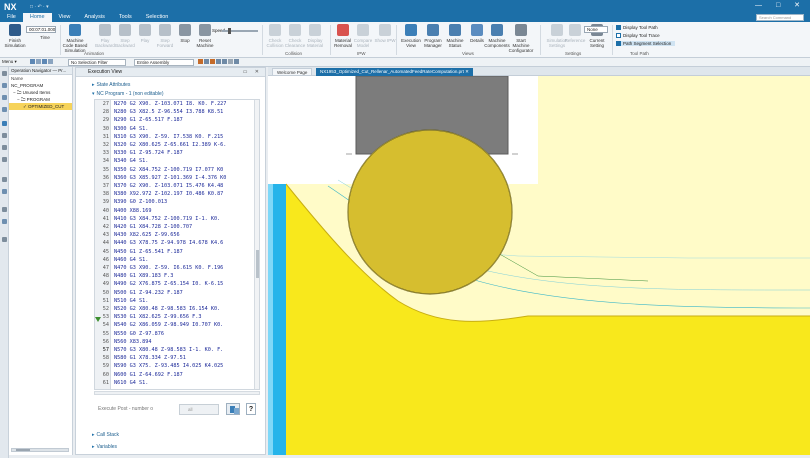 This screenshot has width=810, height=458. Describe the element at coordinates (521, 39) in the screenshot. I see `start-machine-configurator-button: Start Machine Configurator` at that location.